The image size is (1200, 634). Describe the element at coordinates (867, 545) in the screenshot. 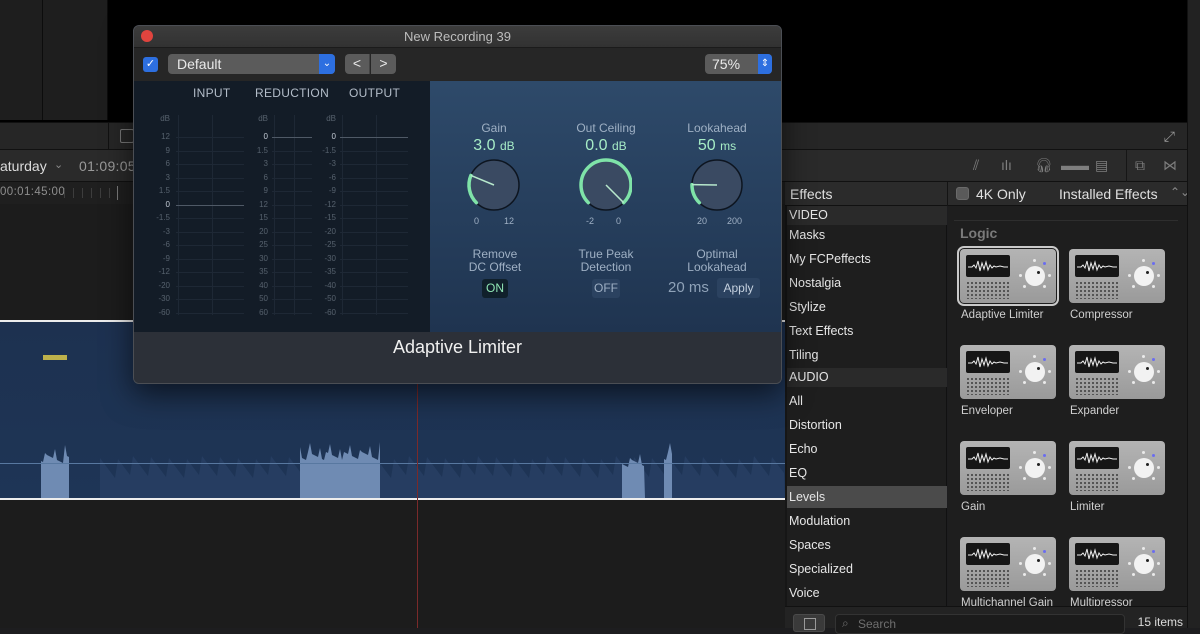

I see `category-item: Spaces` at that location.